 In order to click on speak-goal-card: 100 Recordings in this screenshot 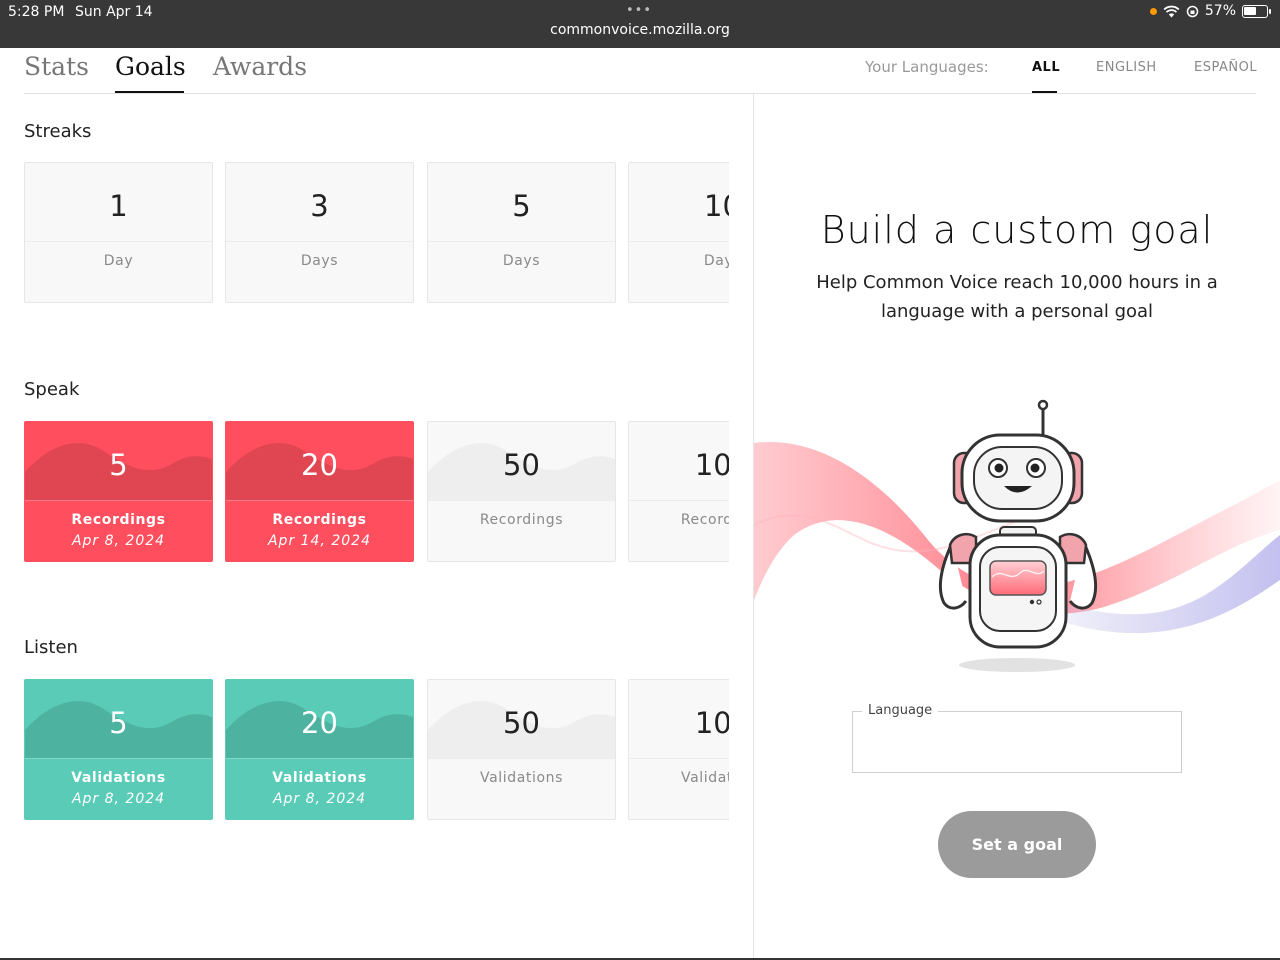, I will do `click(678, 491)`.